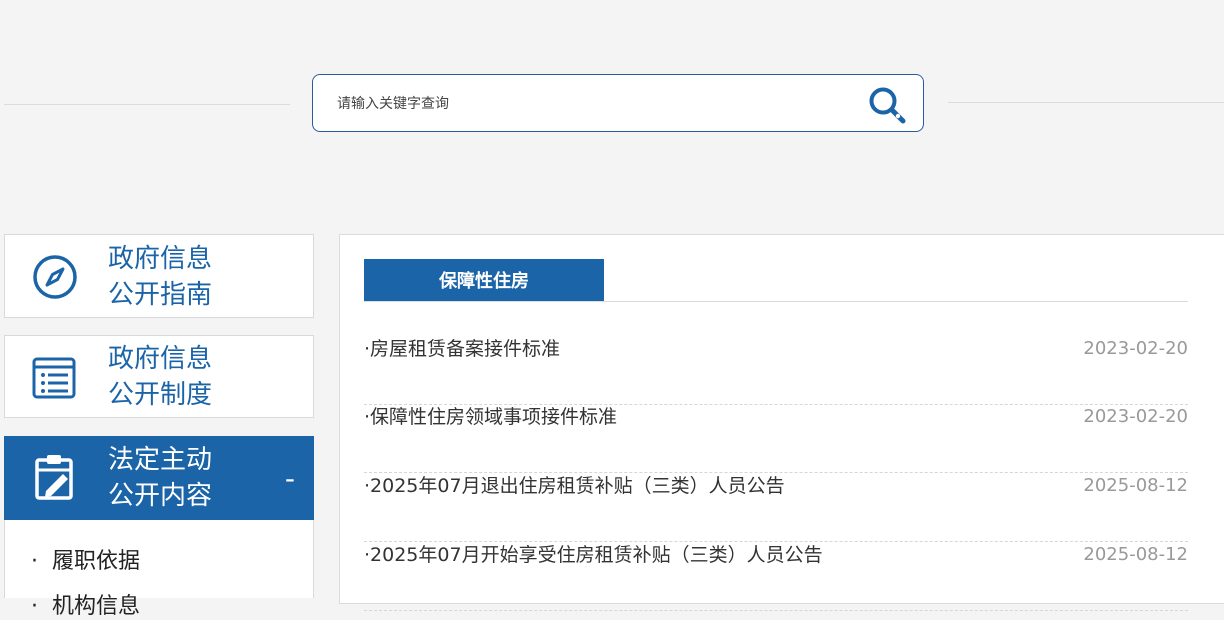  What do you see at coordinates (1086, 102) in the screenshot?
I see `divider-right` at bounding box center [1086, 102].